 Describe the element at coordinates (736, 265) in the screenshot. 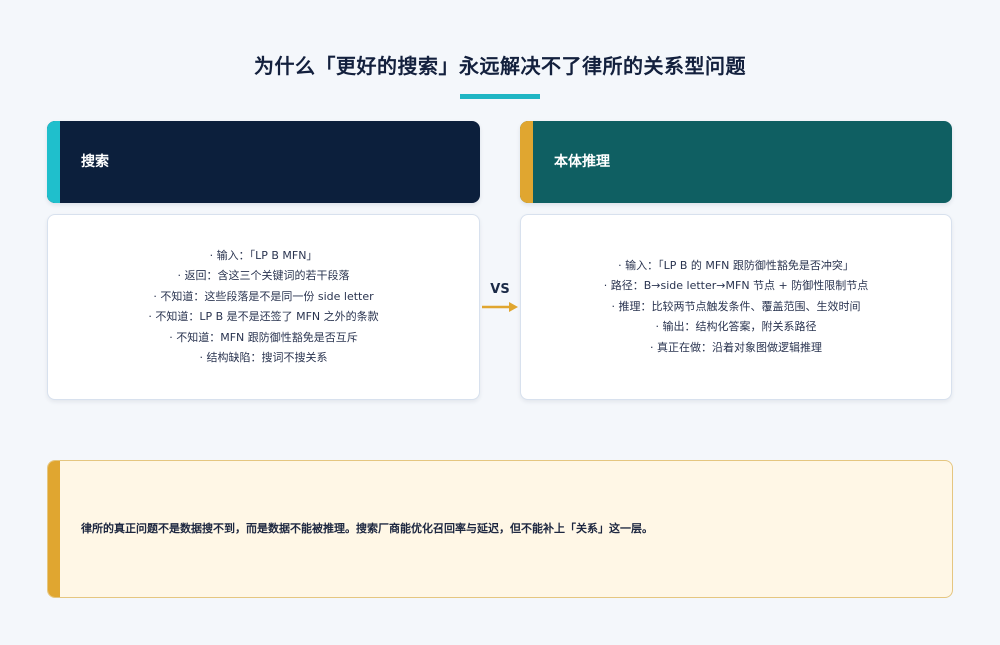

I see `ontology-detail-line: · 输入：「LP B 的 MFN 跟防御性豁免是否冲突」` at that location.